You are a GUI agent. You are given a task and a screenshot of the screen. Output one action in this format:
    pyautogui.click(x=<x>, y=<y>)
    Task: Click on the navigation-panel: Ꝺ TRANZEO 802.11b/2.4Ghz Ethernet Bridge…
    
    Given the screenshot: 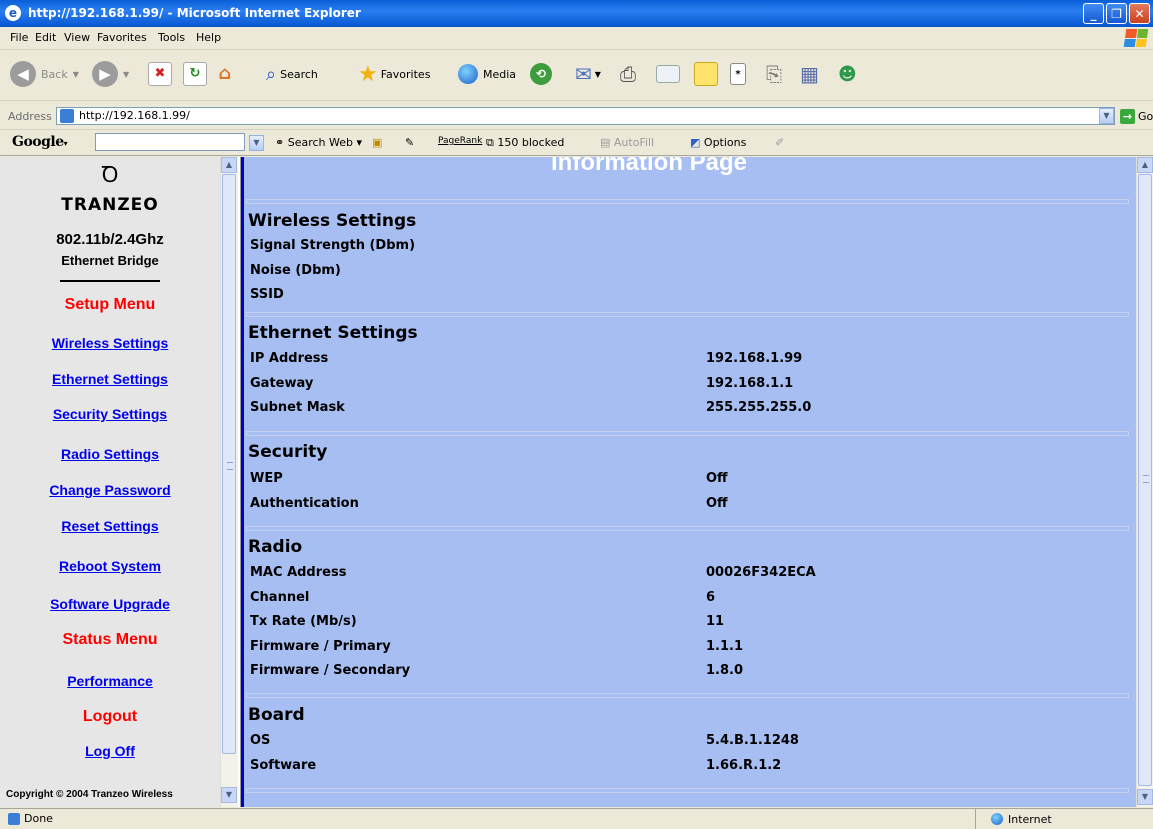 What is the action you would take?
    pyautogui.click(x=110, y=482)
    